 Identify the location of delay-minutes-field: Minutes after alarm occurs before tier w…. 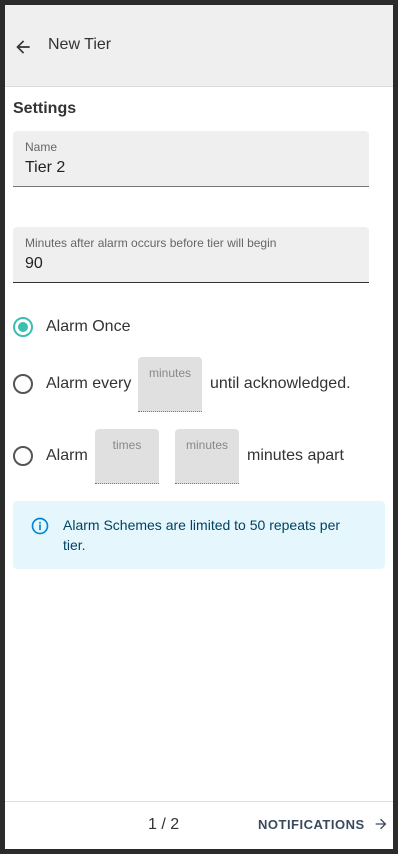
(191, 255).